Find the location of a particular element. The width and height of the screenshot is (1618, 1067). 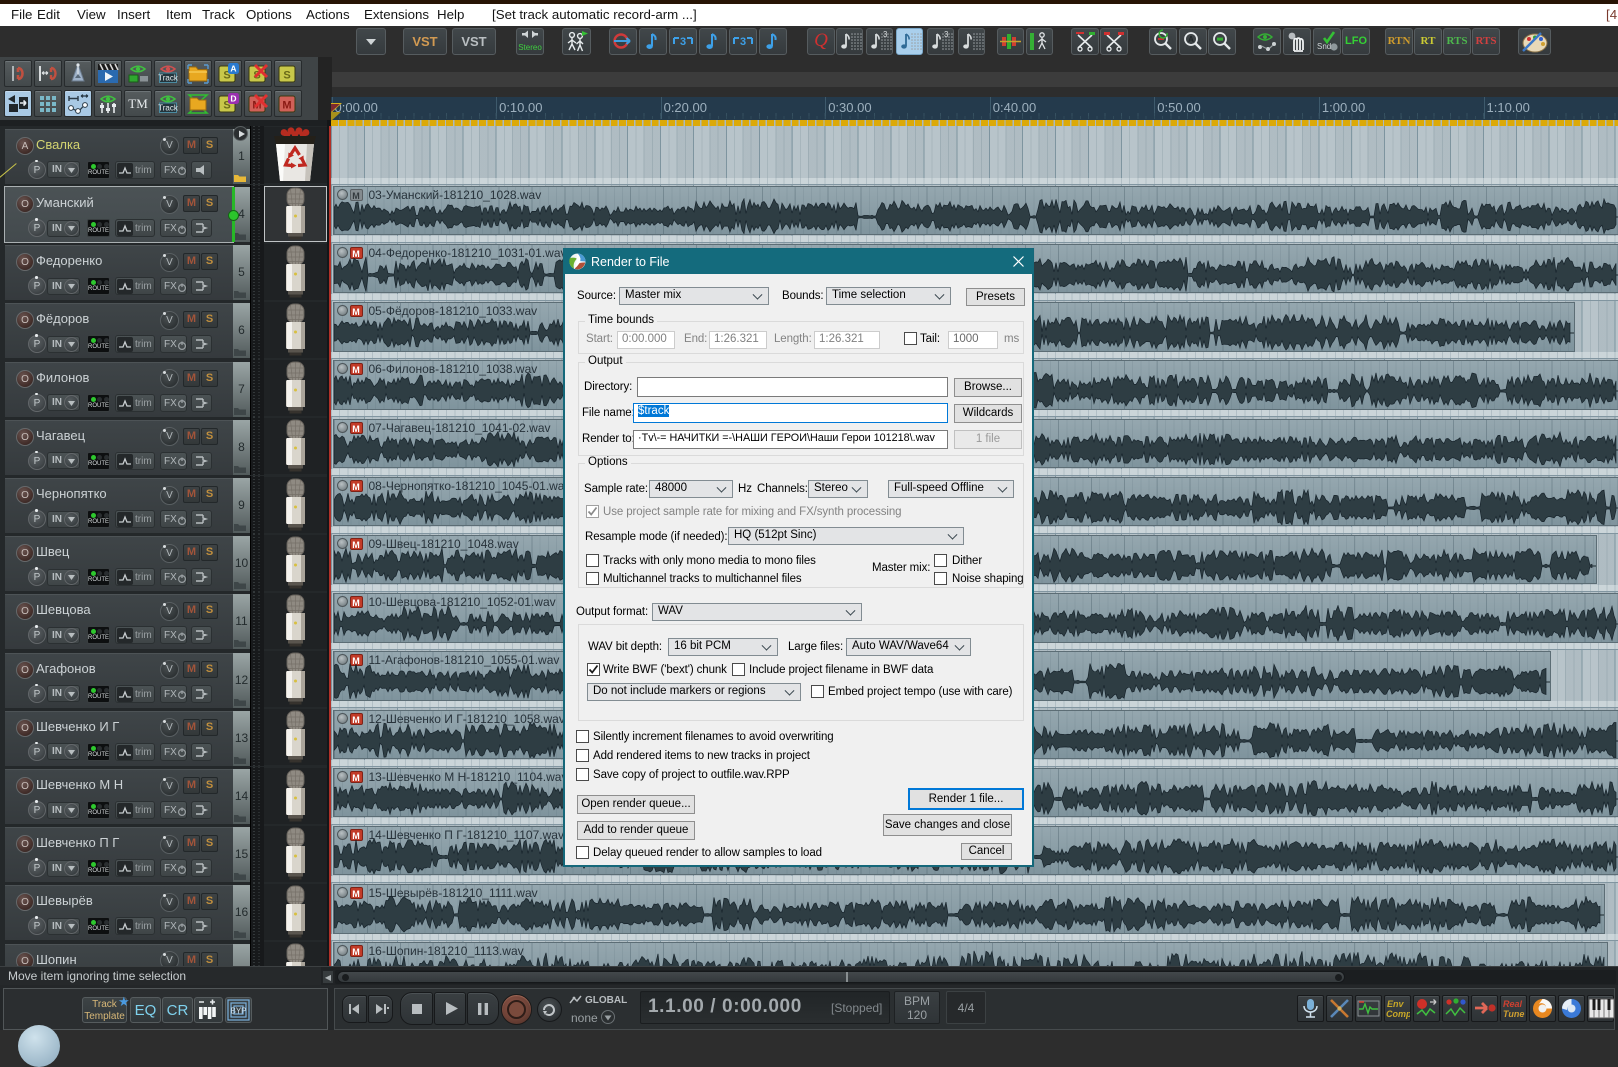

svg-text: M is located at coordinates (286, 106).